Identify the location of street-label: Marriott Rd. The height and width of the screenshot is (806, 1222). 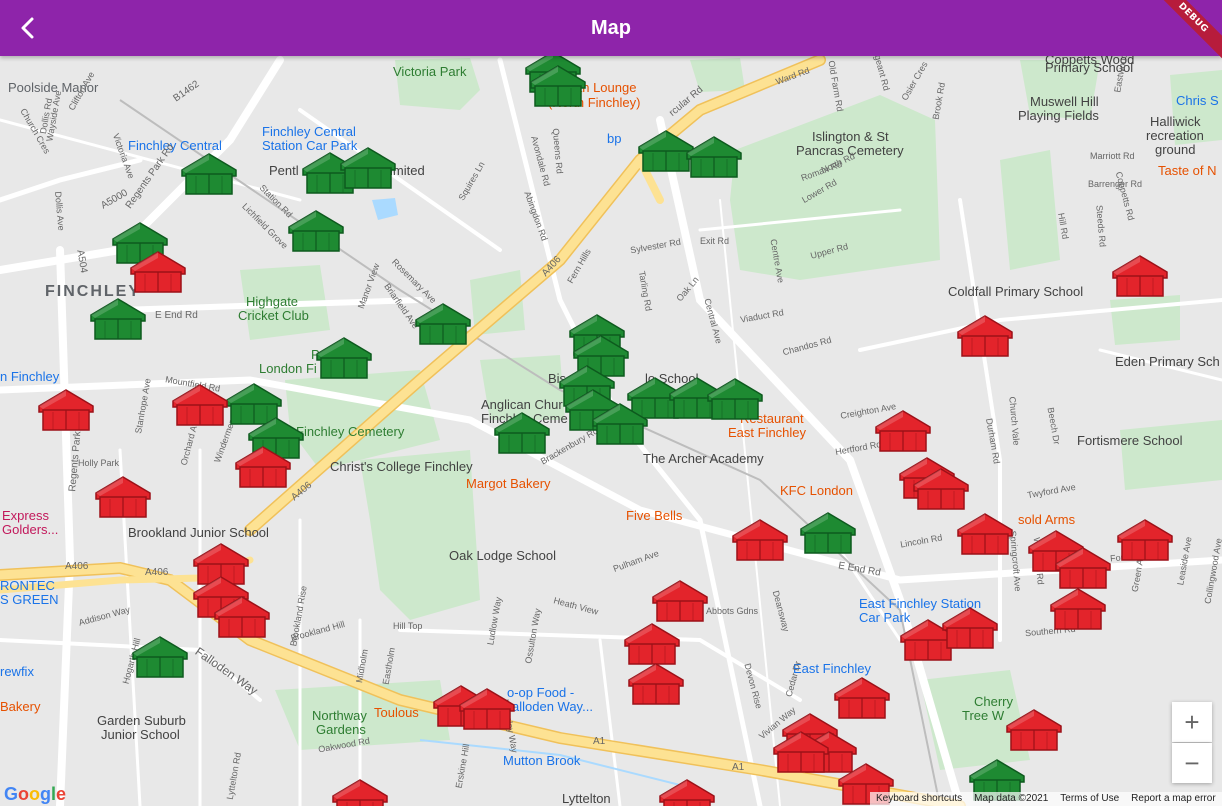
(1112, 156).